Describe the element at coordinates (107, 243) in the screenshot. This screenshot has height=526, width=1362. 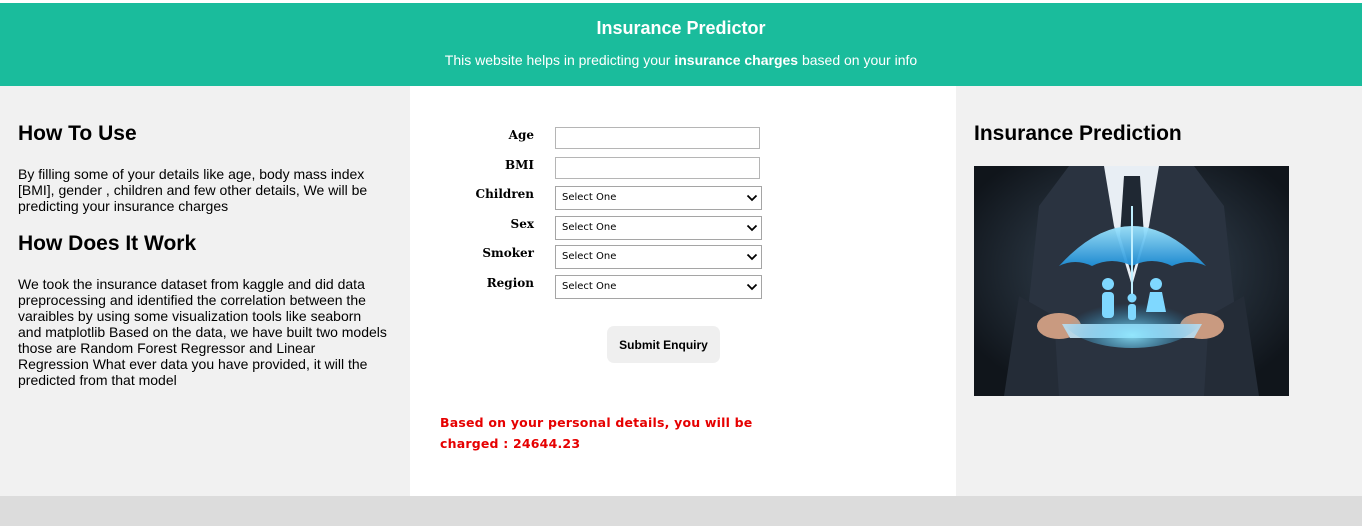
I see `how-it-works-heading: How Does It Work` at that location.